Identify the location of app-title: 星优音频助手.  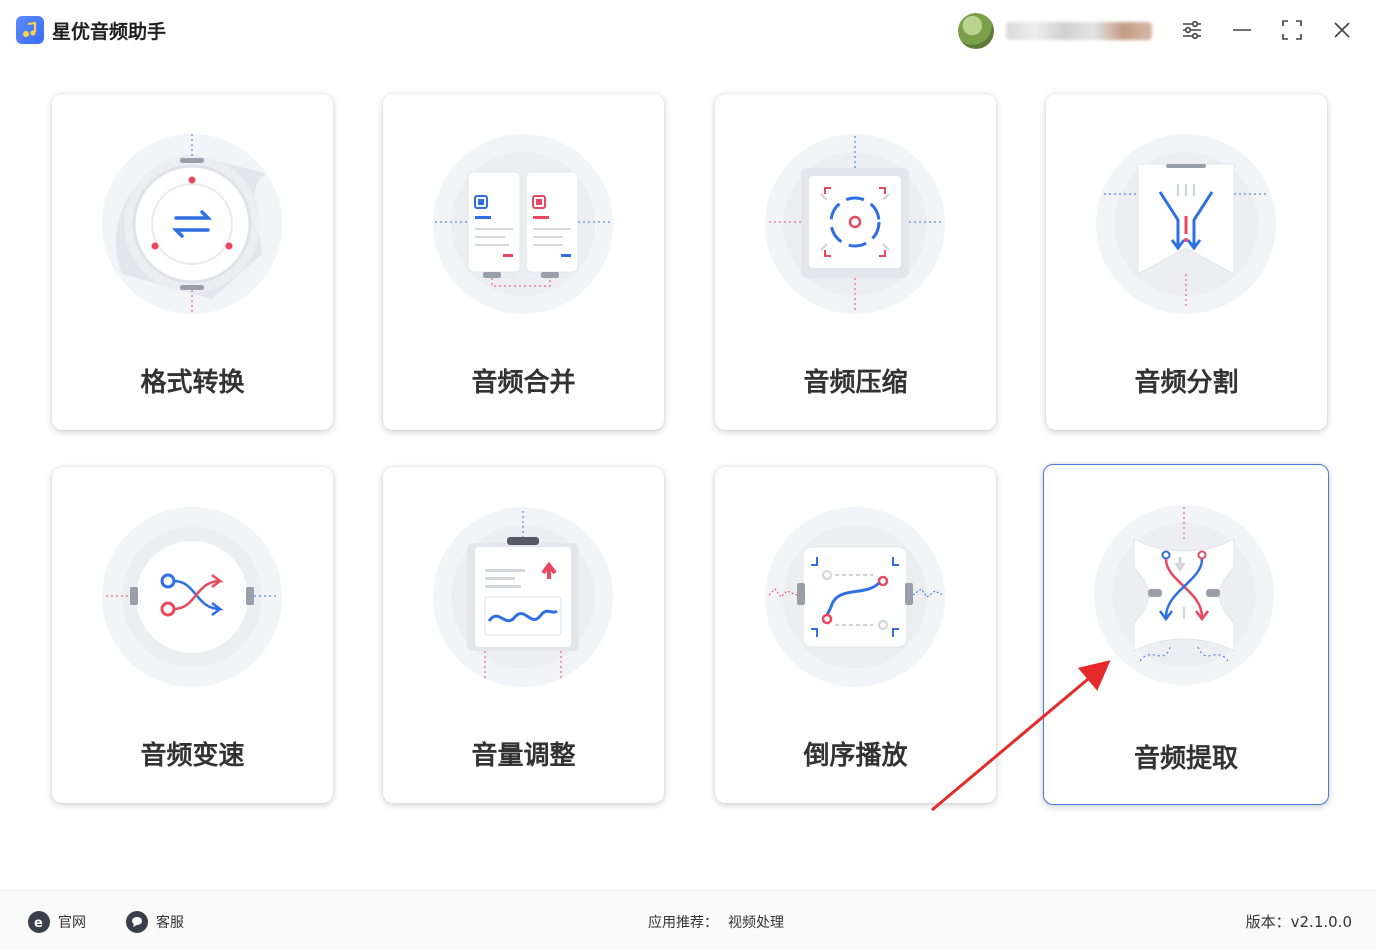
(109, 32).